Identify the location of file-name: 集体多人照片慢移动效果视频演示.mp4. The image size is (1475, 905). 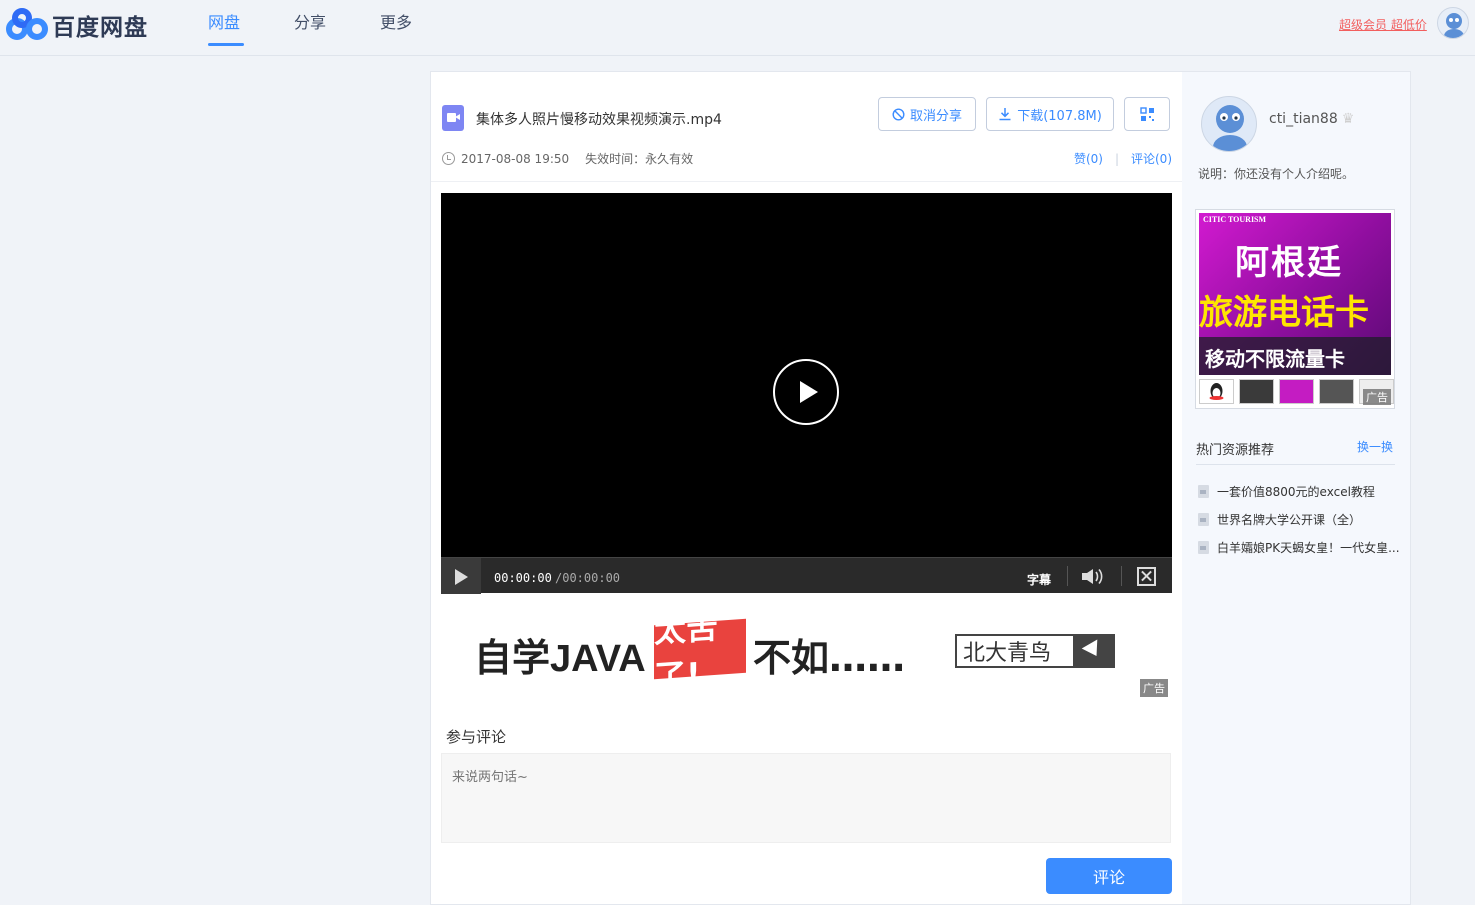
(599, 120).